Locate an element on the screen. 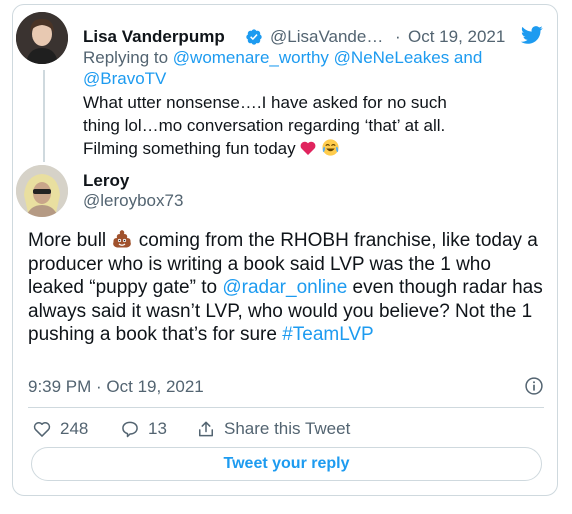 The height and width of the screenshot is (514, 572). verified-badge-icon is located at coordinates (254, 37).